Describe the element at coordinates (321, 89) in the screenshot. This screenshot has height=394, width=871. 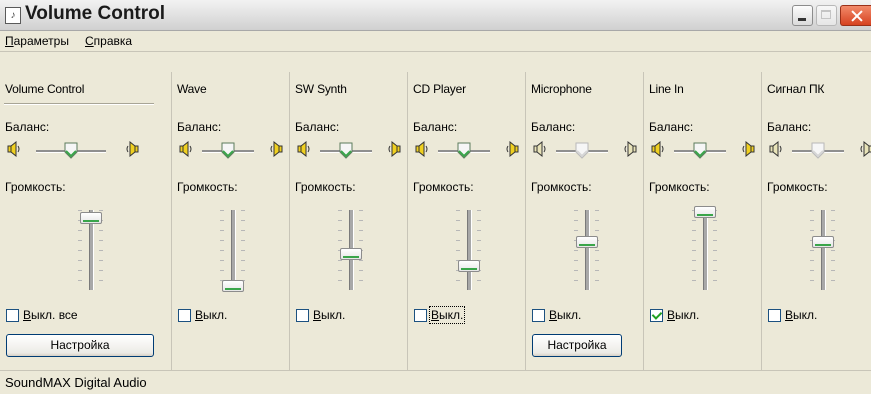
I see `panel-title: SW Synth` at that location.